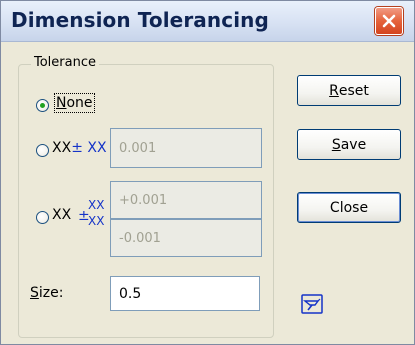 The width and height of the screenshot is (415, 345). I want to click on save-button: Save, so click(349, 144).